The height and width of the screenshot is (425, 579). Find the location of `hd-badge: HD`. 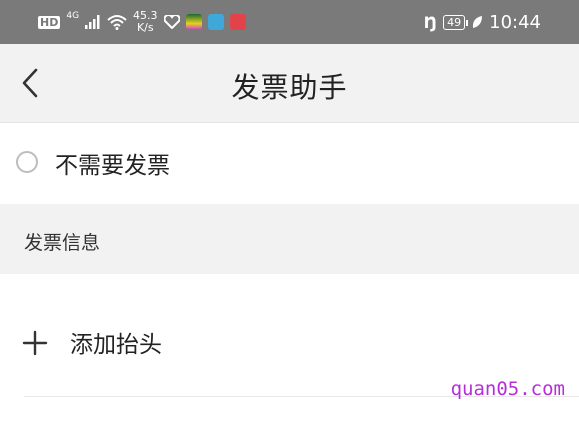

hd-badge: HD is located at coordinates (49, 22).